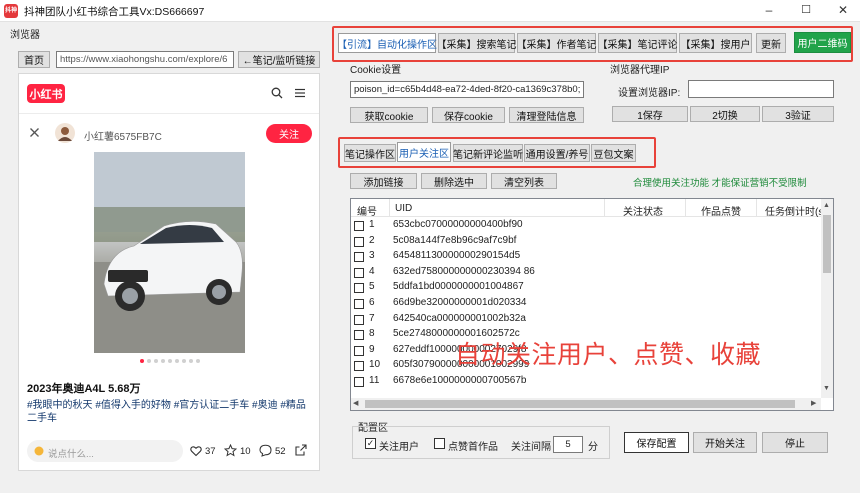  Describe the element at coordinates (468, 115) in the screenshot. I see `save-cookie-button: 保存cookie` at that location.